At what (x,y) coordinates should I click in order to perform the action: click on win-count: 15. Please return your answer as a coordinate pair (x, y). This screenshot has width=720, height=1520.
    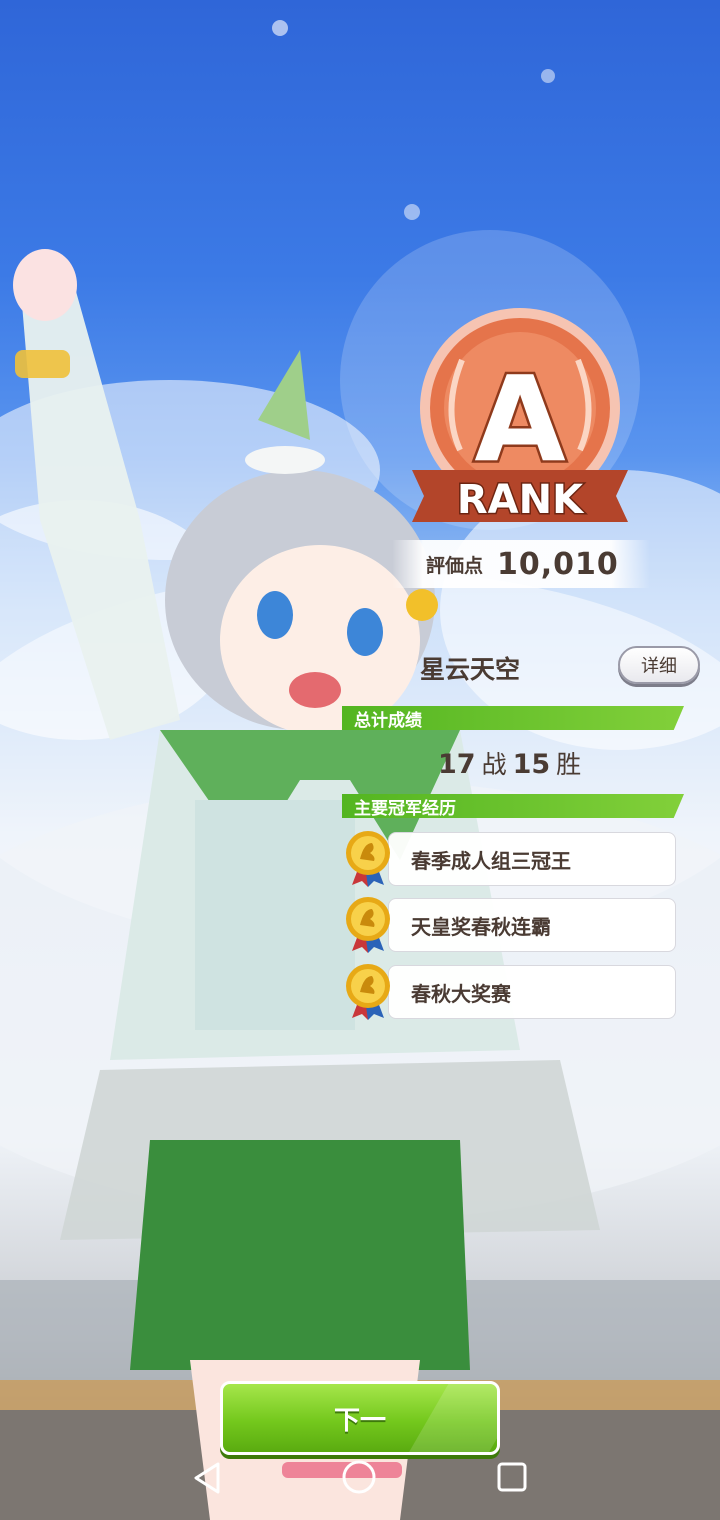
    Looking at the image, I should click on (531, 764).